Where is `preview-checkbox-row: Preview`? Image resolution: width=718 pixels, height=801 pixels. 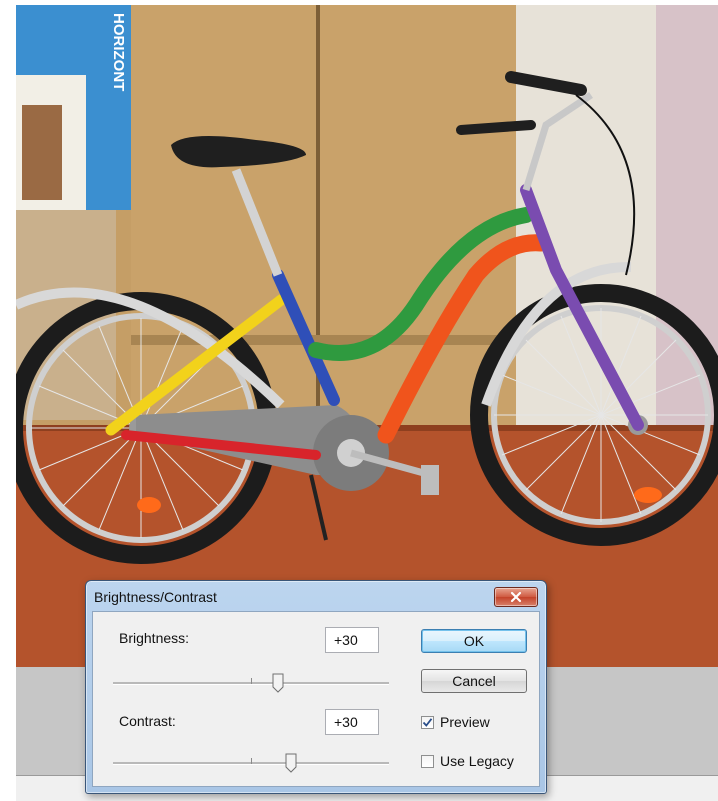
preview-checkbox-row: Preview is located at coordinates (455, 722).